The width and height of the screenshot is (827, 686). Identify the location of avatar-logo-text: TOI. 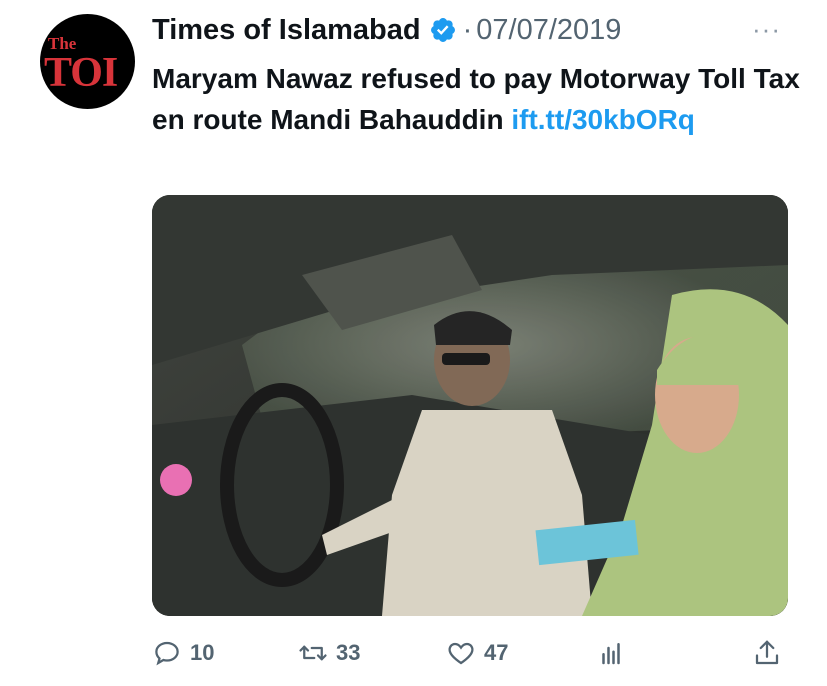
(81, 73).